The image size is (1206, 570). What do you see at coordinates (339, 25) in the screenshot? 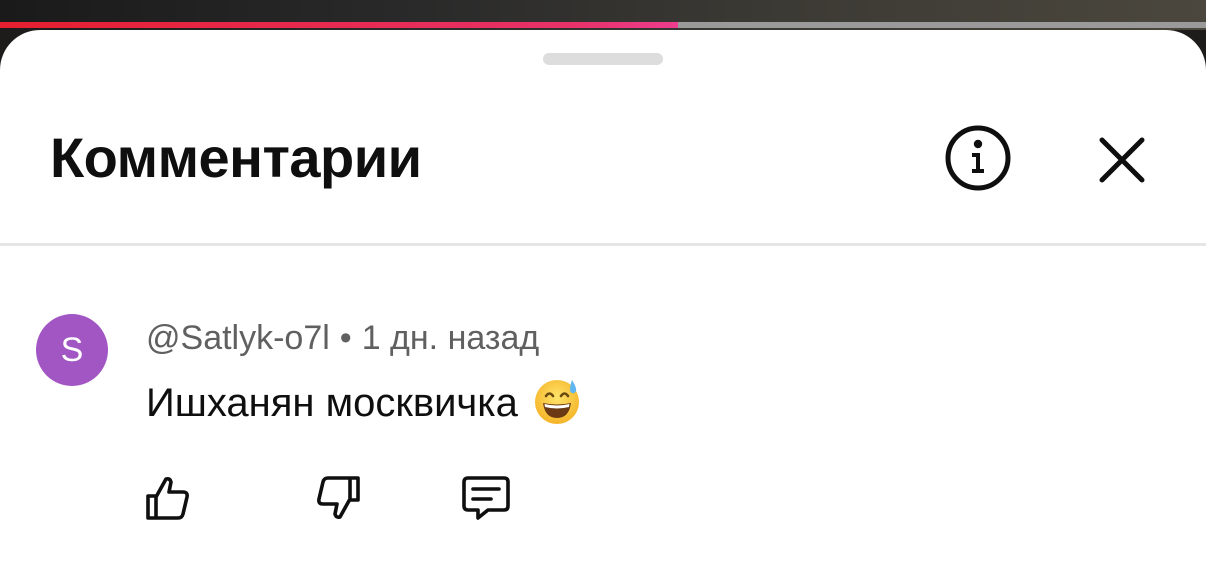
I see `video-progress-fill` at bounding box center [339, 25].